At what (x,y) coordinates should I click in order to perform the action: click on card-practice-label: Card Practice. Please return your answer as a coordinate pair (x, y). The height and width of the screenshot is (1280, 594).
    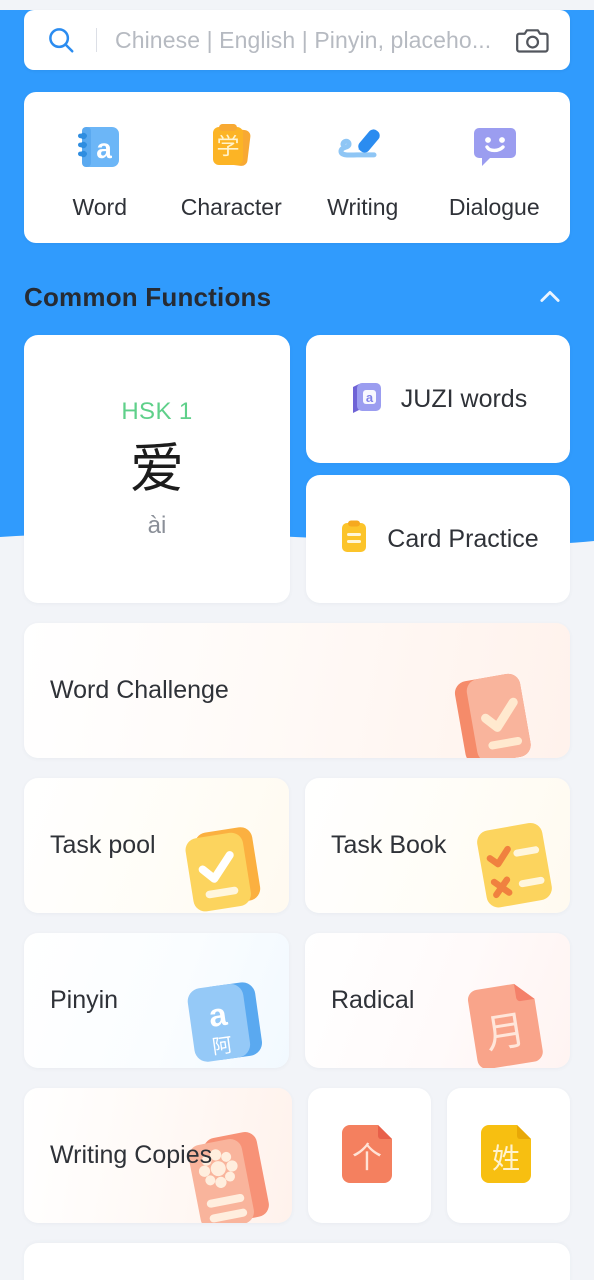
    Looking at the image, I should click on (463, 538).